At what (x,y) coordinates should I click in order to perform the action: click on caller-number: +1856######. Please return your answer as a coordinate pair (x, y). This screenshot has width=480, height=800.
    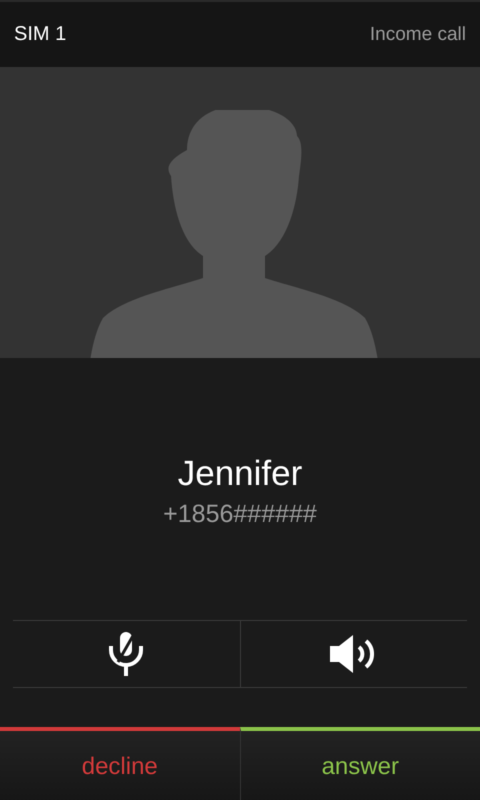
    Looking at the image, I should click on (240, 514).